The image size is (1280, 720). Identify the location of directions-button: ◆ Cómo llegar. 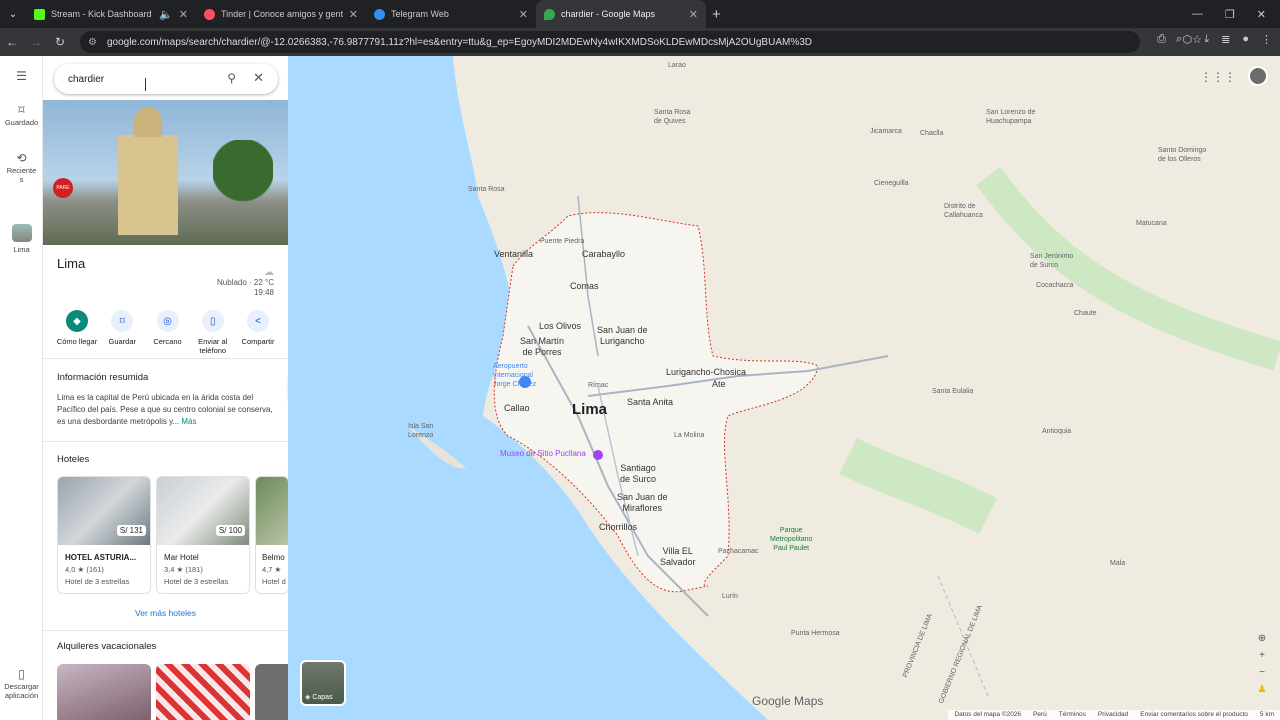
(77, 332).